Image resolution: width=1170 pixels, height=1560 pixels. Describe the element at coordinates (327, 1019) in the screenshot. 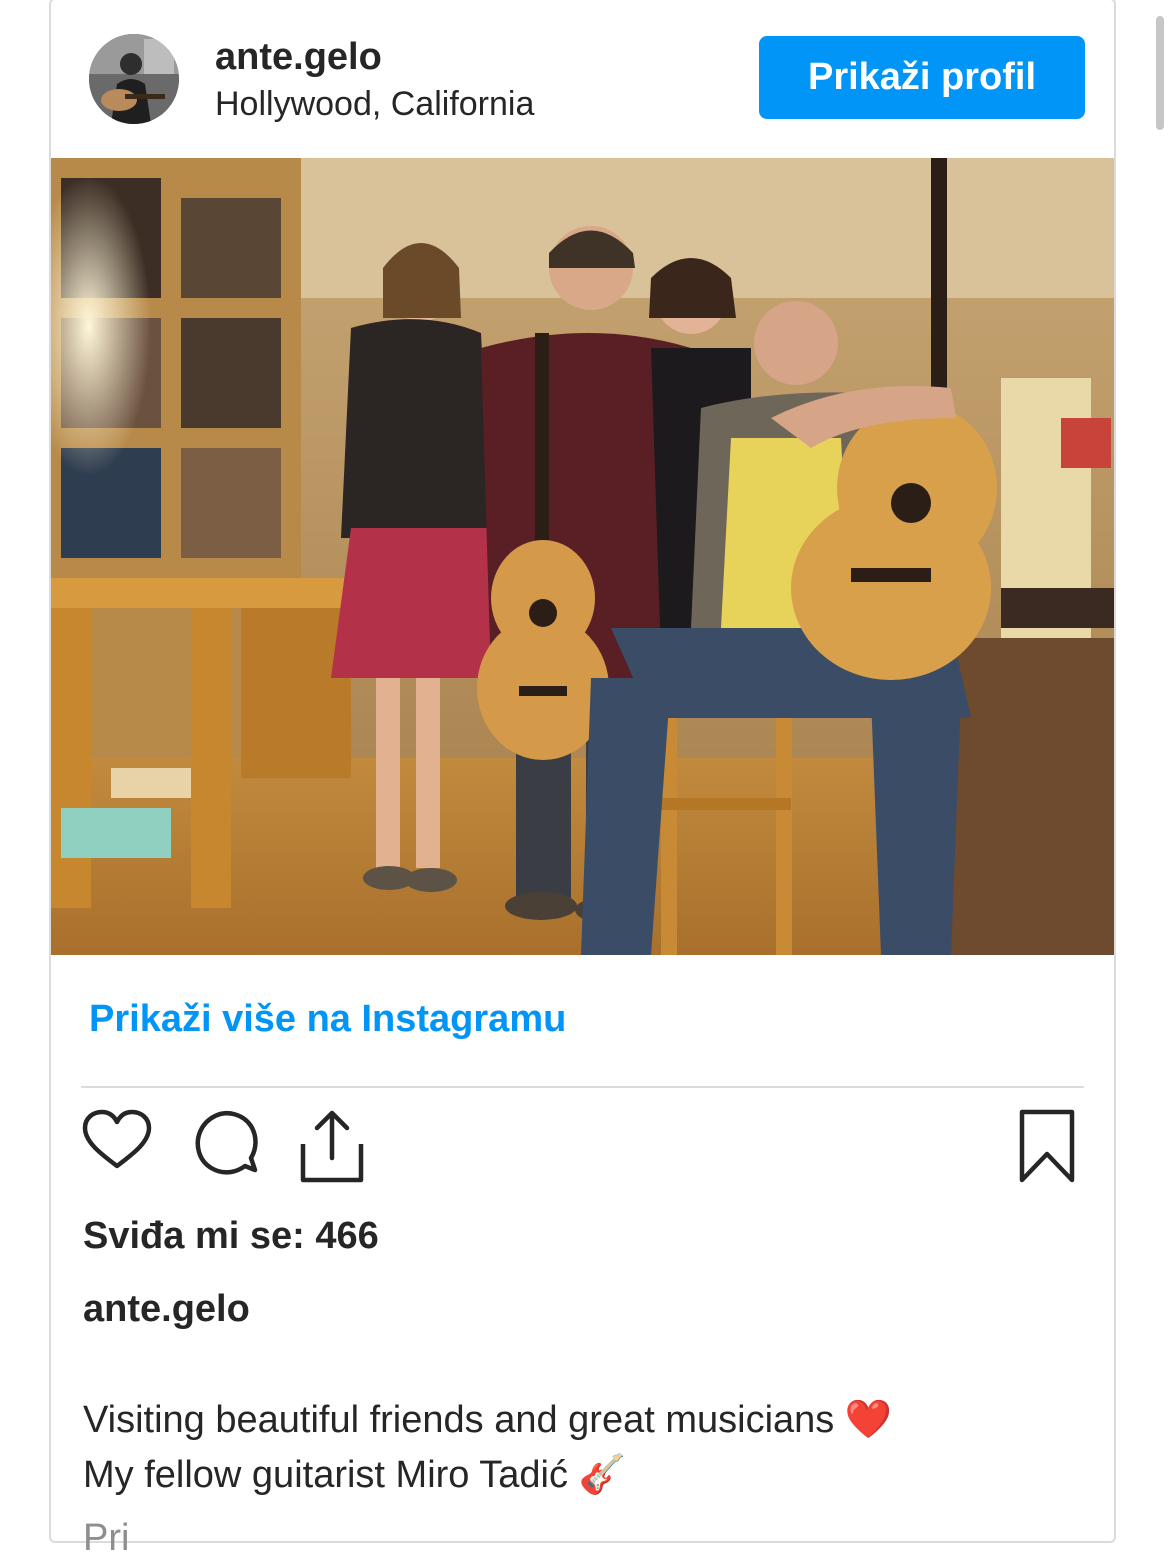

I see `view-more-instagram-link: Prikaži više na Instagramu` at that location.